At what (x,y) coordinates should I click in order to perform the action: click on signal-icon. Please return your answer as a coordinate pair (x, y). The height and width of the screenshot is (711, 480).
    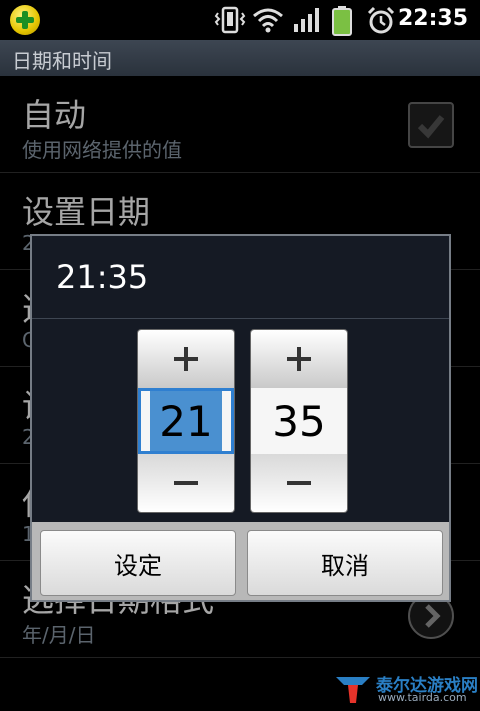
    Looking at the image, I should click on (306, 20).